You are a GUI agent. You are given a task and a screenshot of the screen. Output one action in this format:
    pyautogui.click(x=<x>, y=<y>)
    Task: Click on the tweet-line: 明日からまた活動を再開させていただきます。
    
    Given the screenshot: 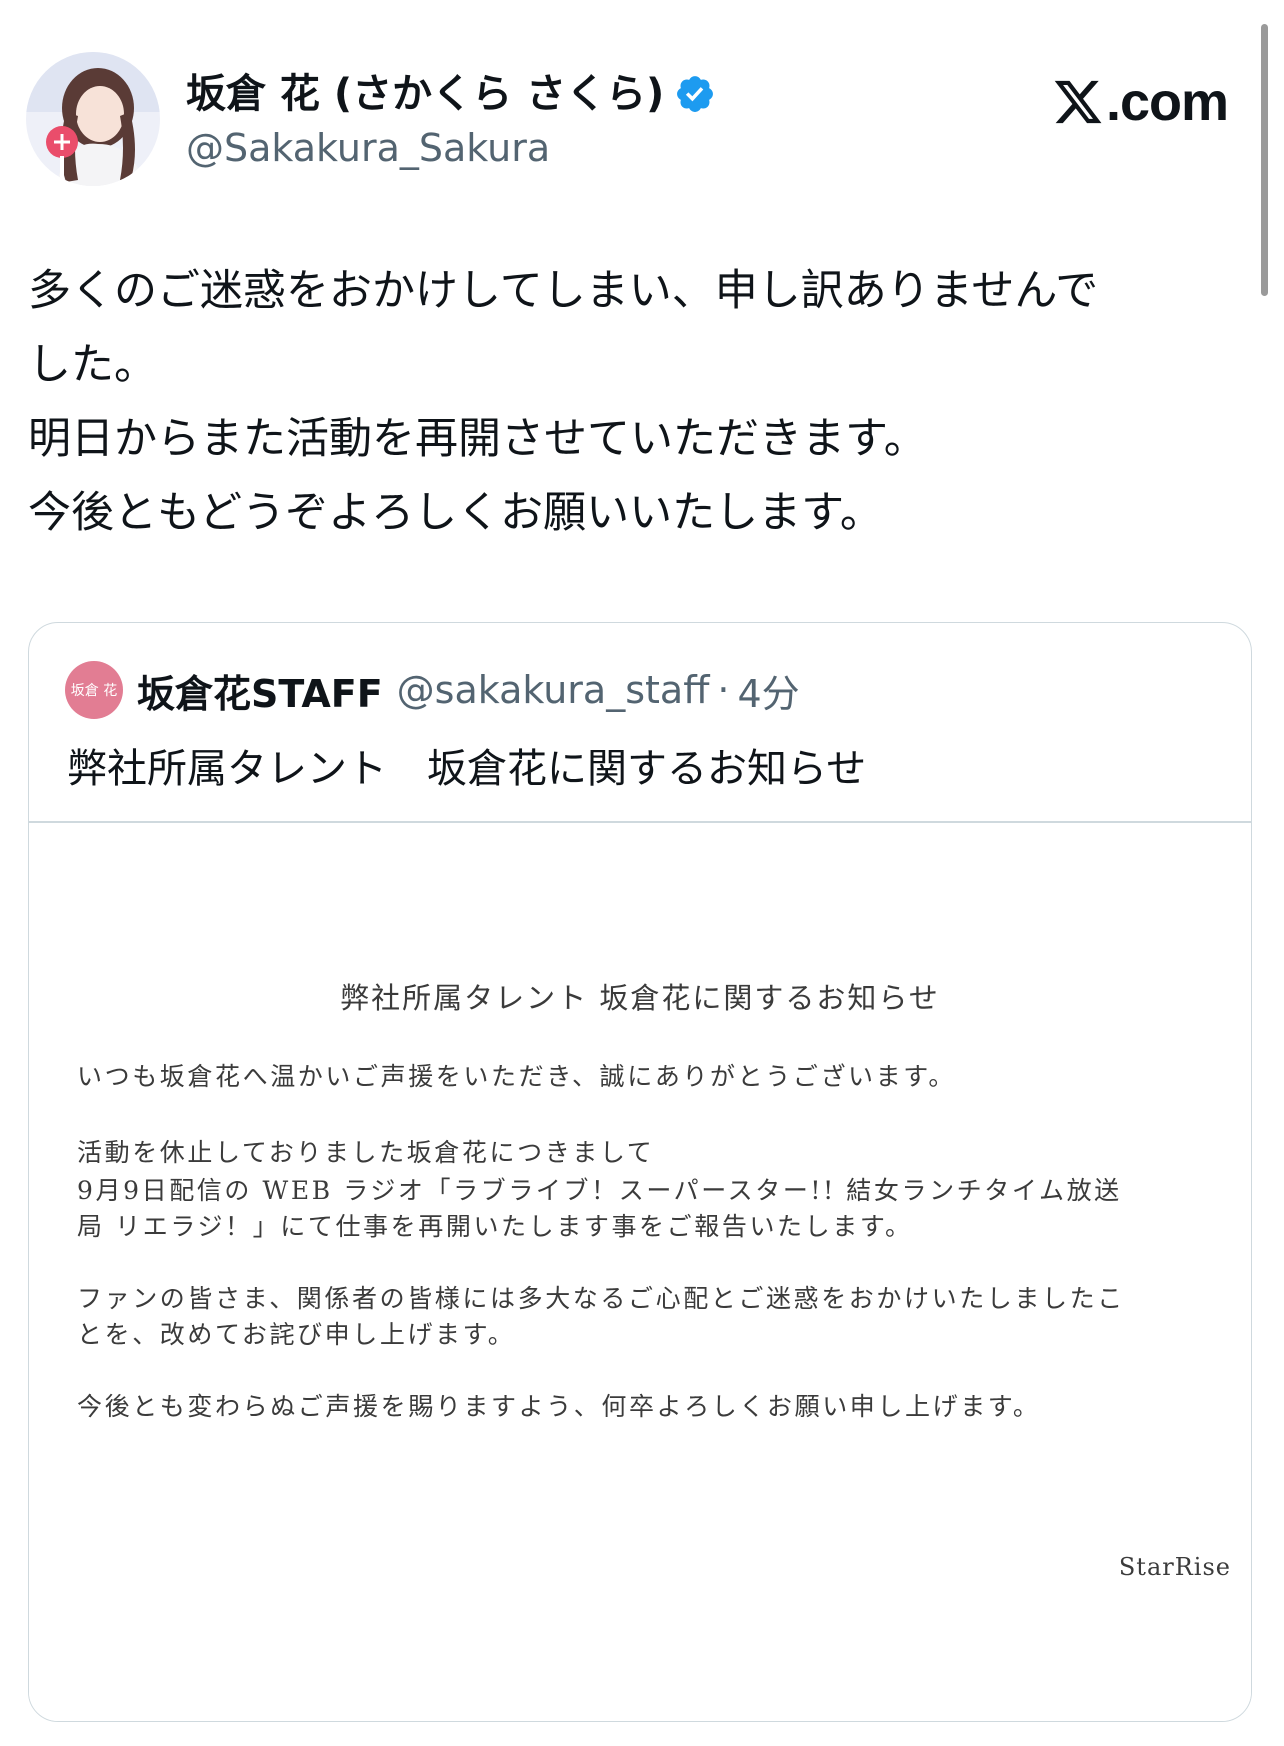 What is the action you would take?
    pyautogui.click(x=477, y=439)
    